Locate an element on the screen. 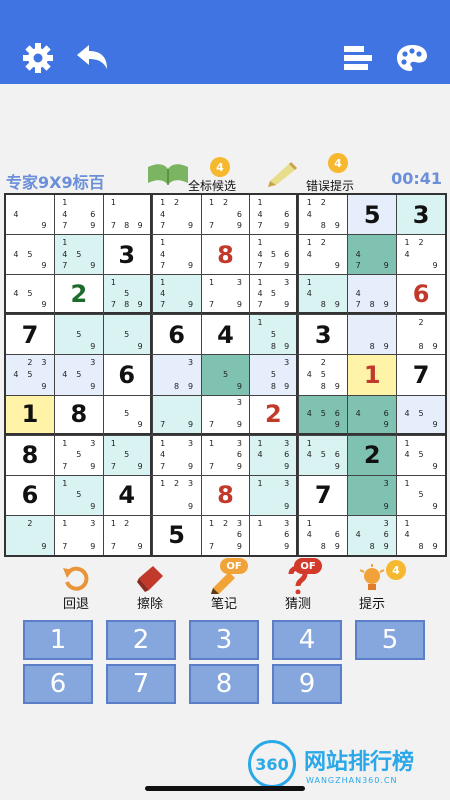 Image resolution: width=450 pixels, height=800 pixels. sudoku-cell: 3 459 is located at coordinates (78, 375).